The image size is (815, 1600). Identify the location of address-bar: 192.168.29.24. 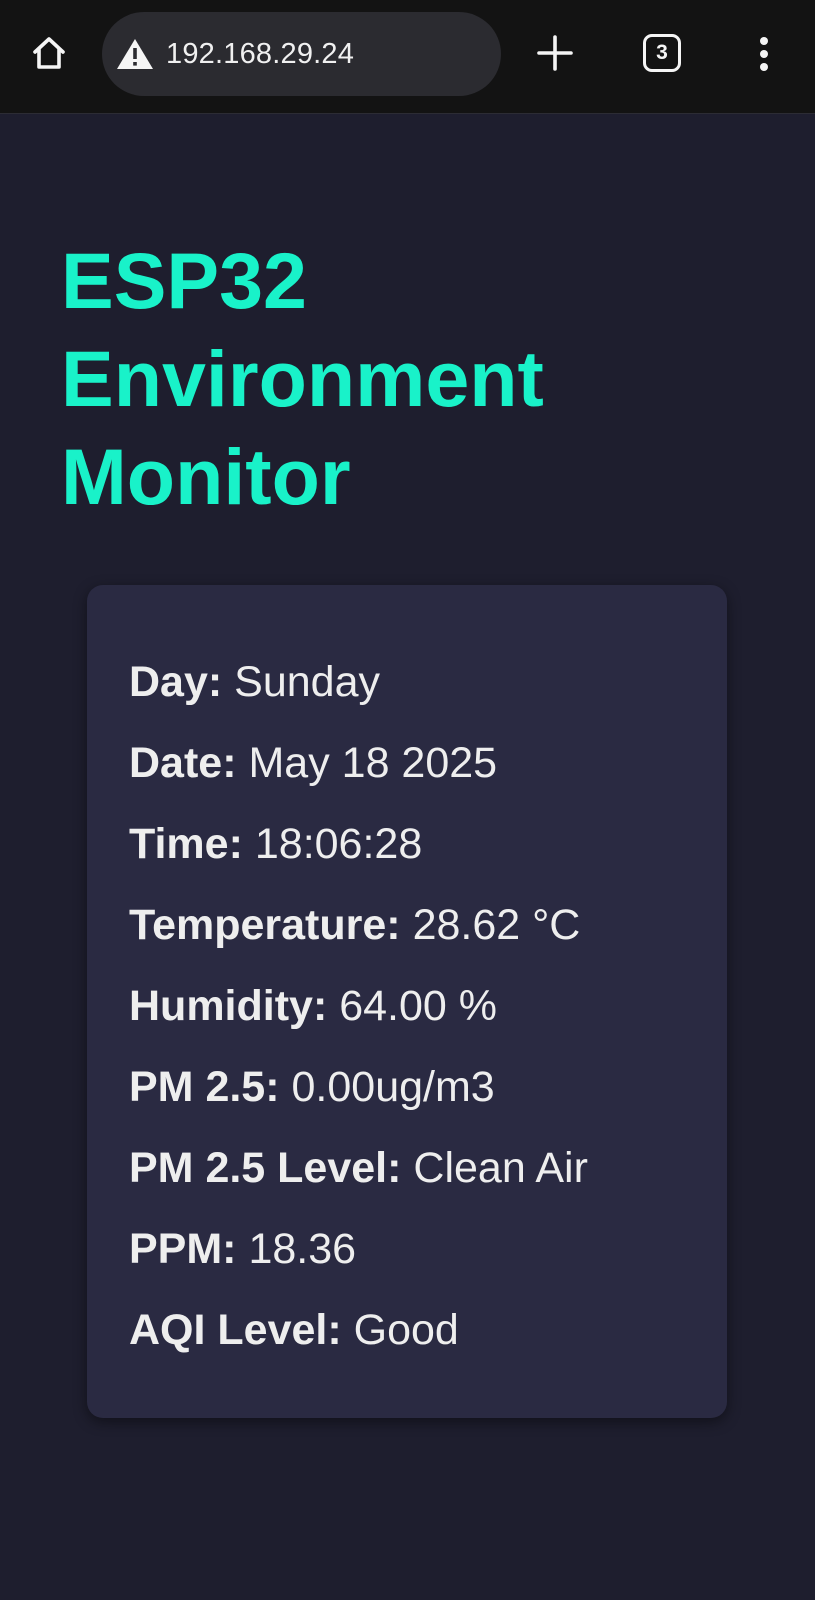
(301, 54).